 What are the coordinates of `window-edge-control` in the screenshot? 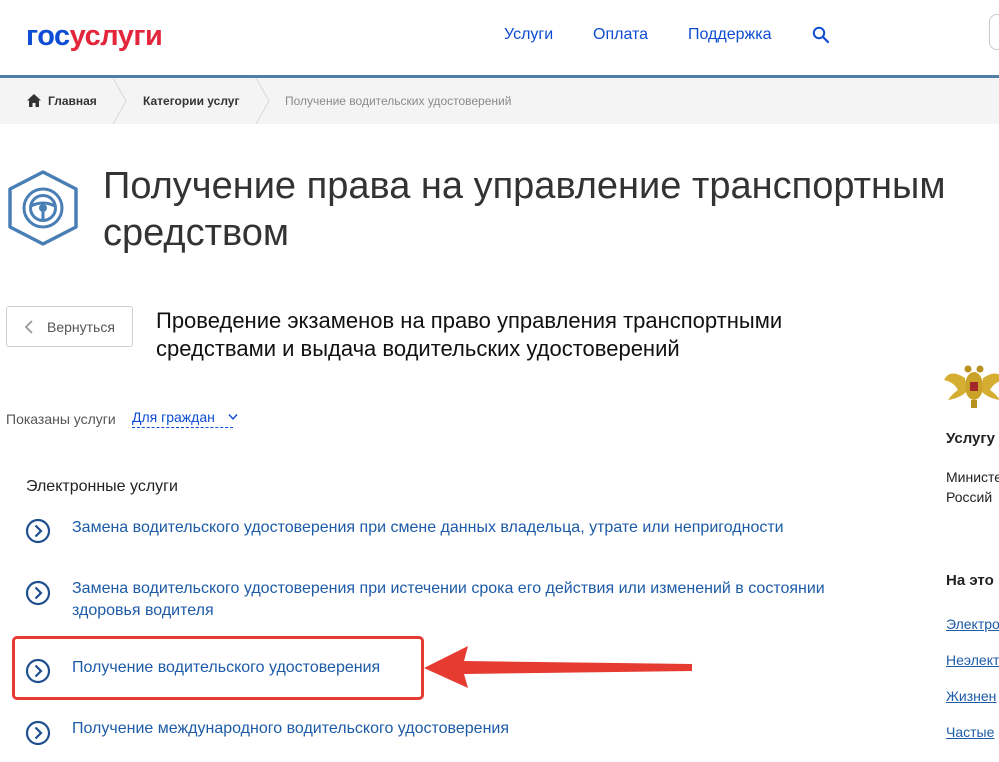 It's located at (994, 32).